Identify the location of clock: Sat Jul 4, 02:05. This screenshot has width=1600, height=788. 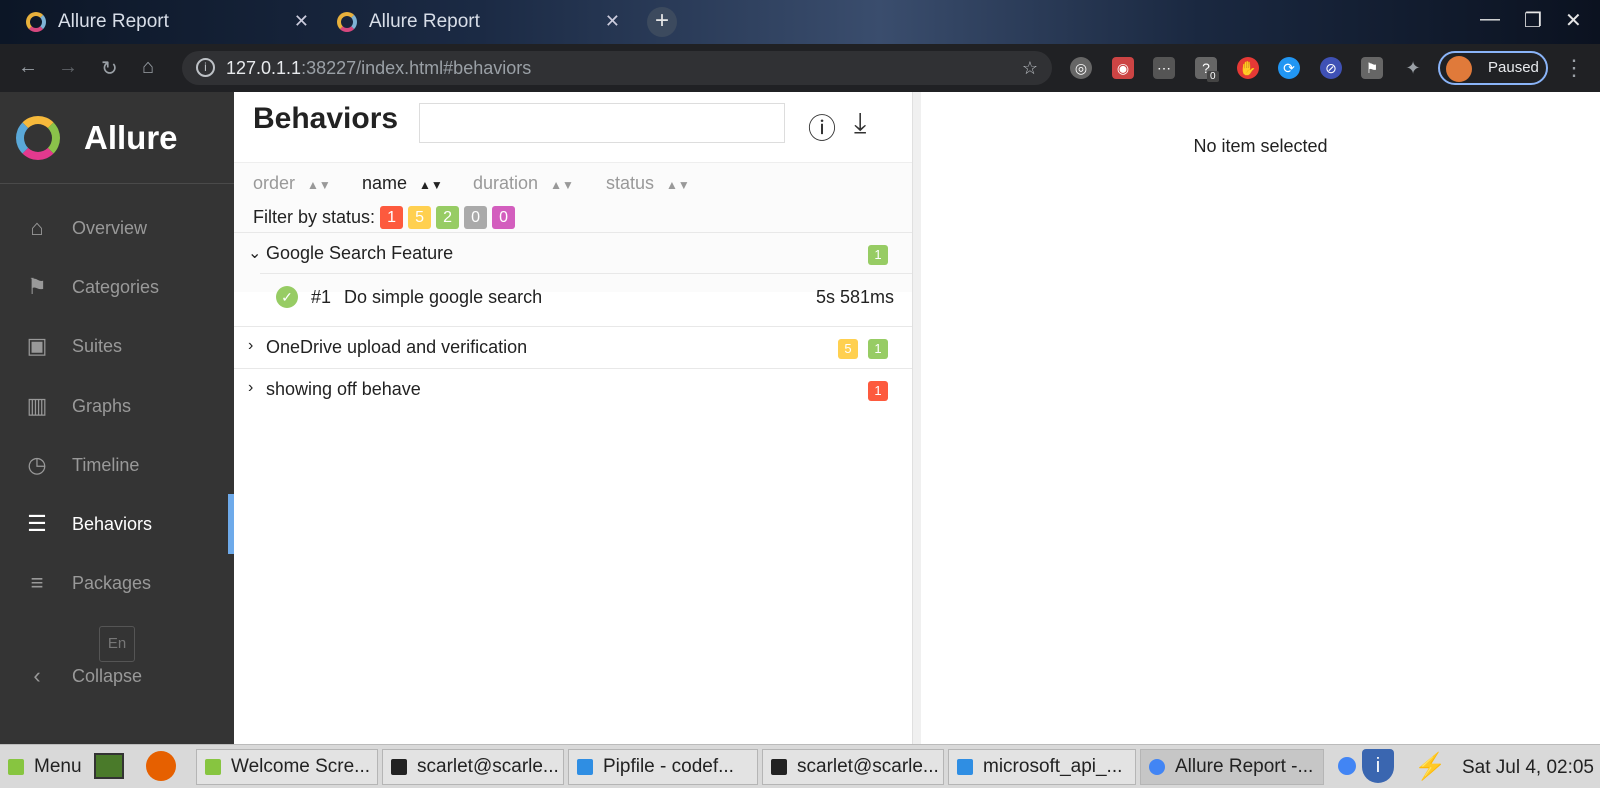
(1528, 768).